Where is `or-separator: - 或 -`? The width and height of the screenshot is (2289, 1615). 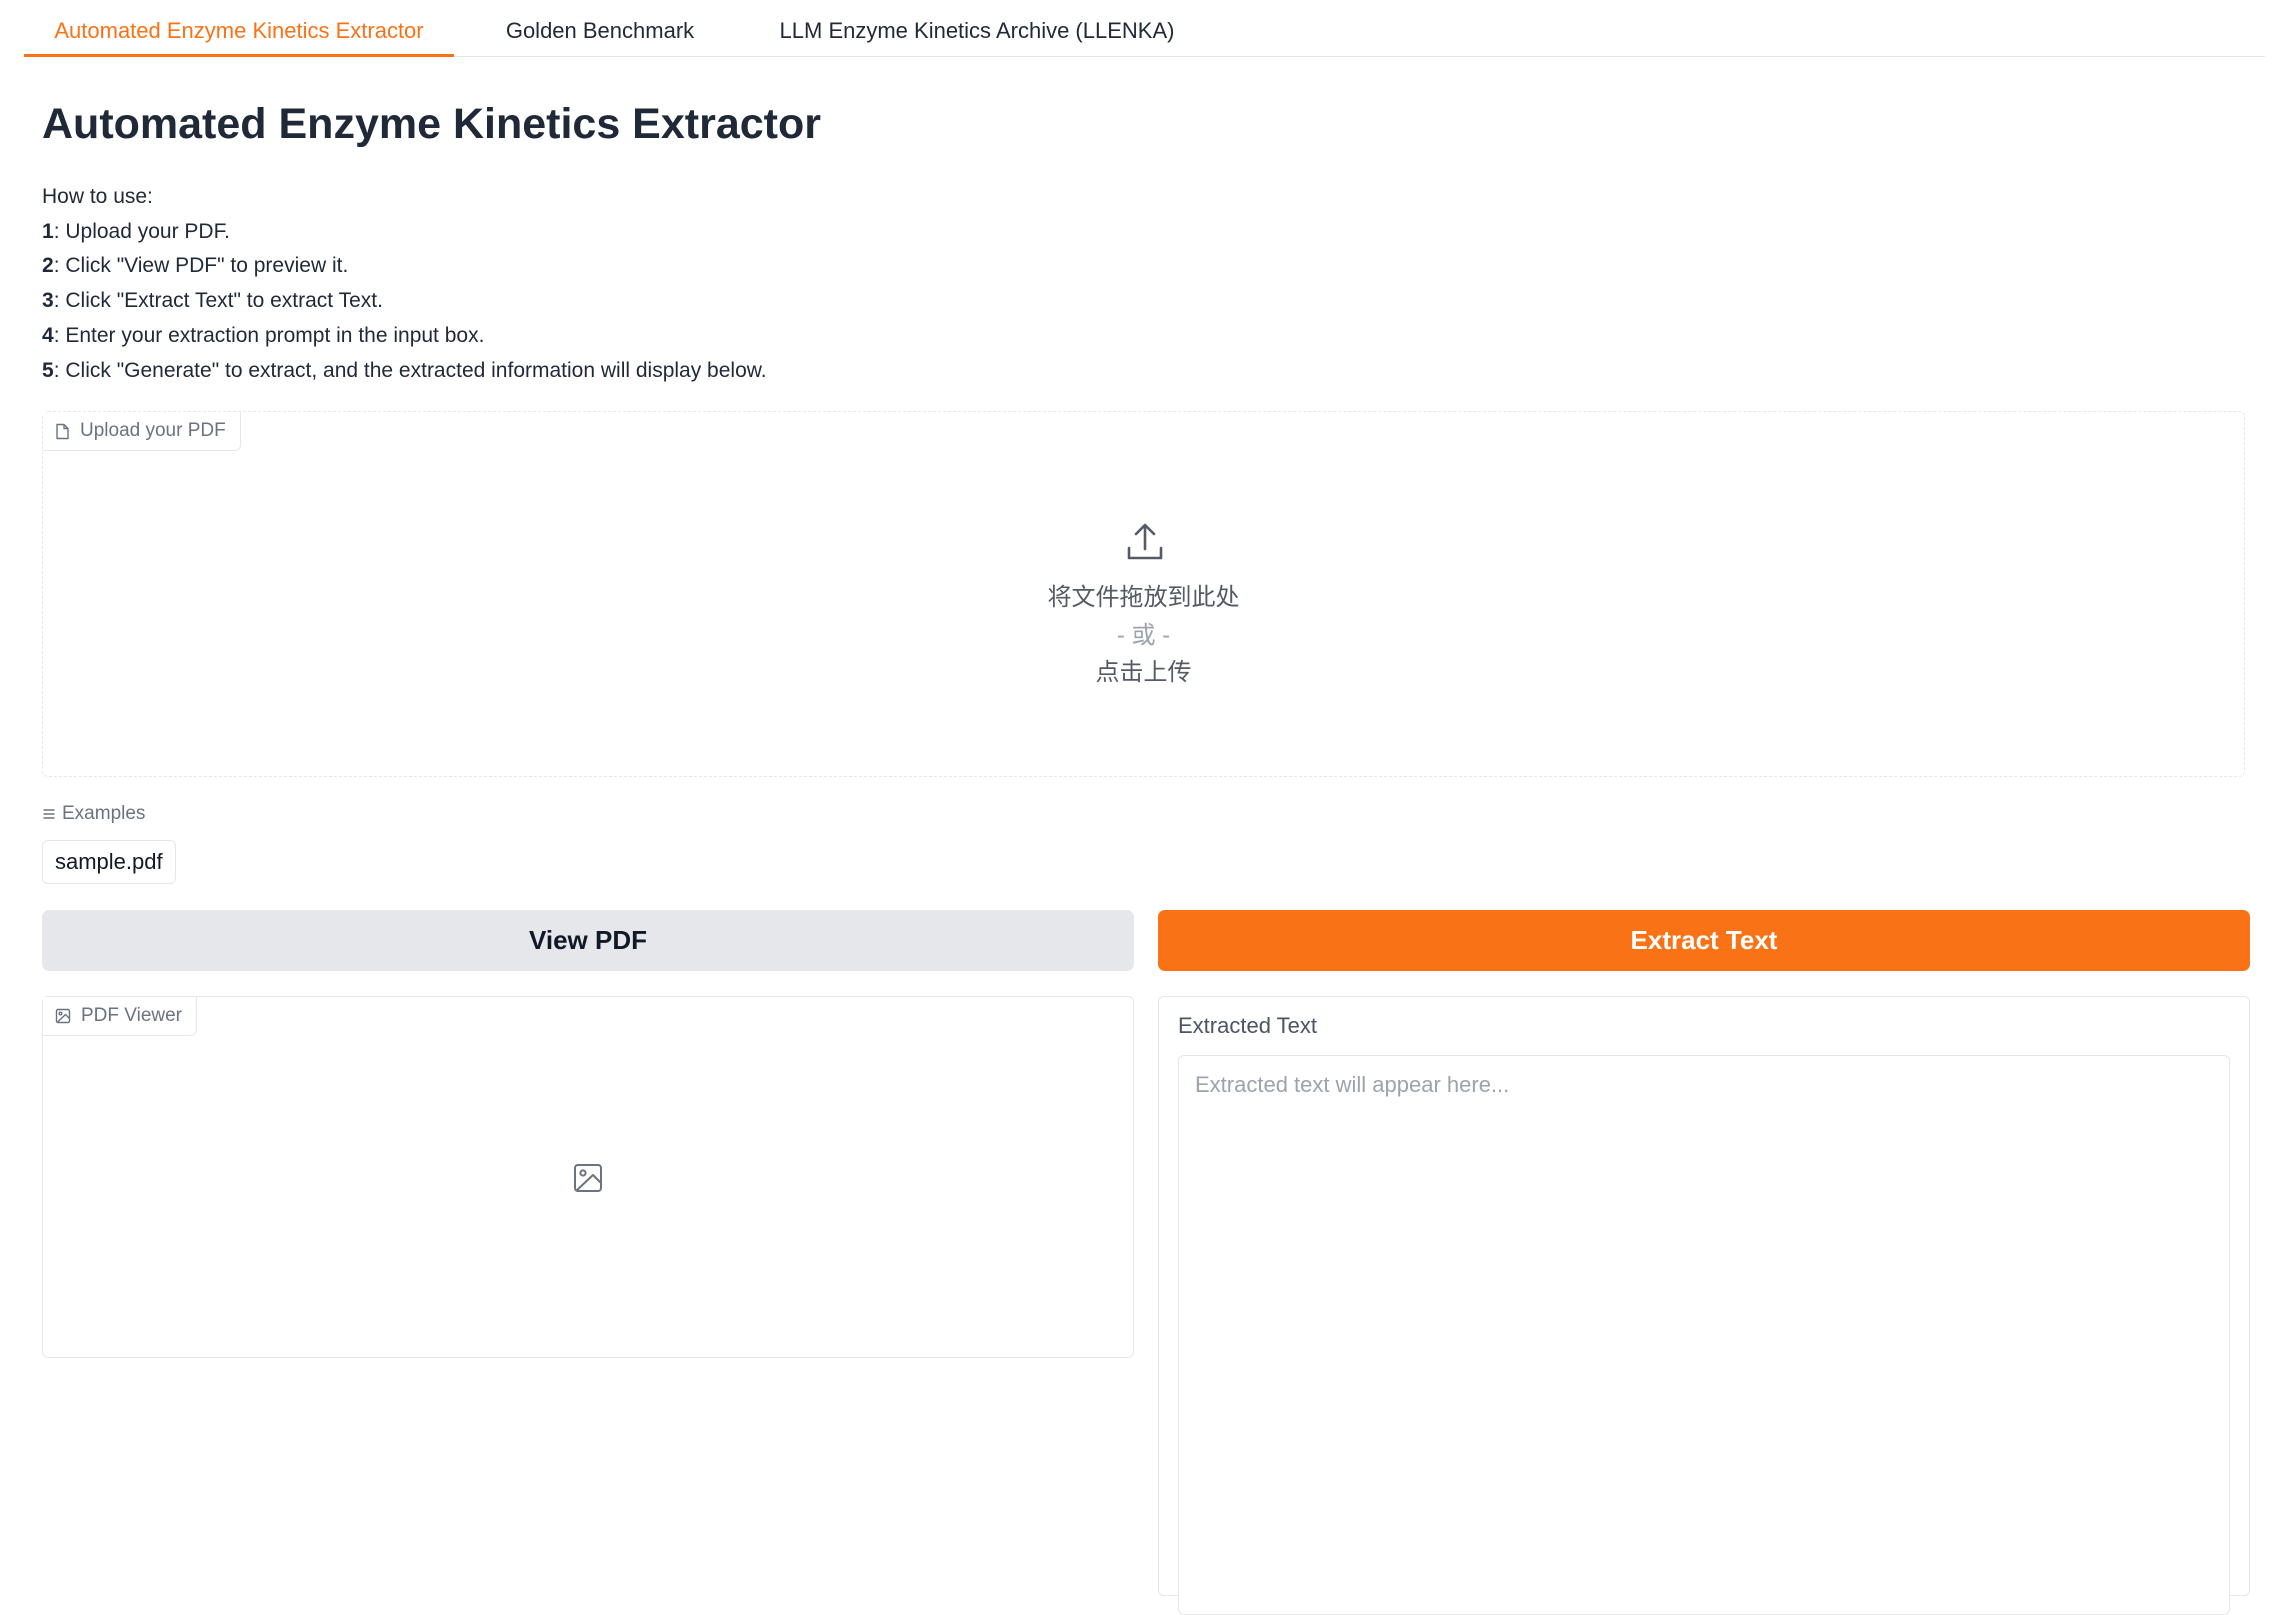
or-separator: - 或 - is located at coordinates (1143, 635).